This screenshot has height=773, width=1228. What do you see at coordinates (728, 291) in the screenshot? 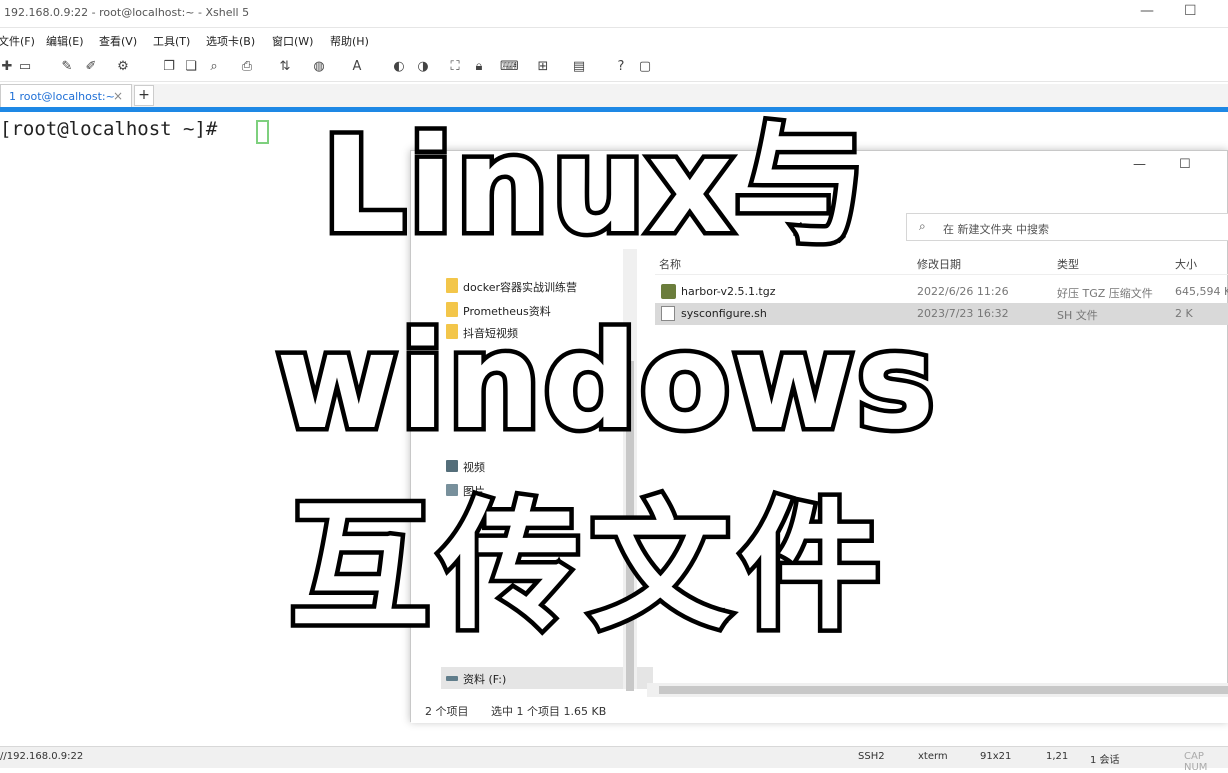
I see `file-name: harbor-v2.5.1.tgz` at bounding box center [728, 291].